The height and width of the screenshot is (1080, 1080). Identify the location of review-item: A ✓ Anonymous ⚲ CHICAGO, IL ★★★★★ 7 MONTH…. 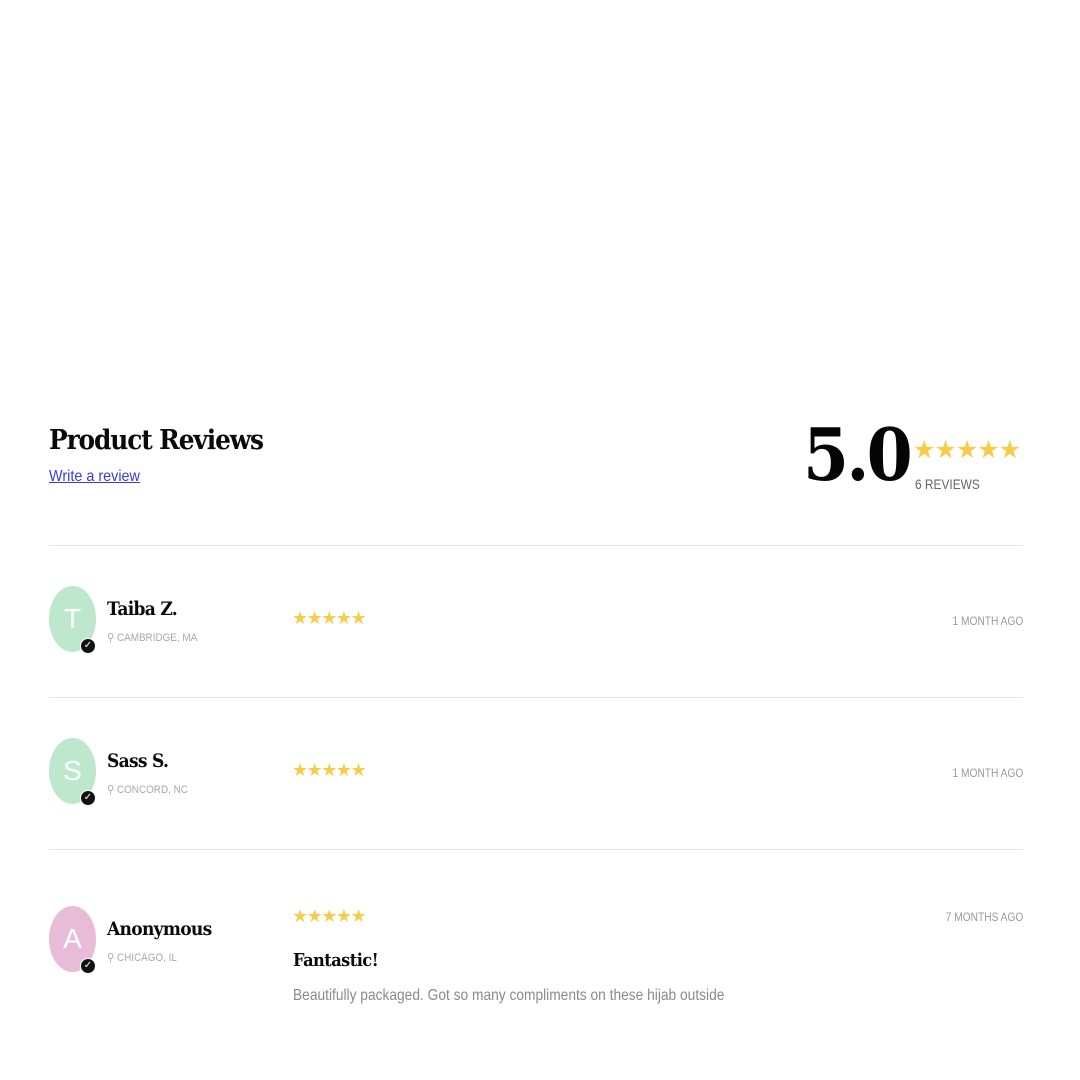
(536, 961).